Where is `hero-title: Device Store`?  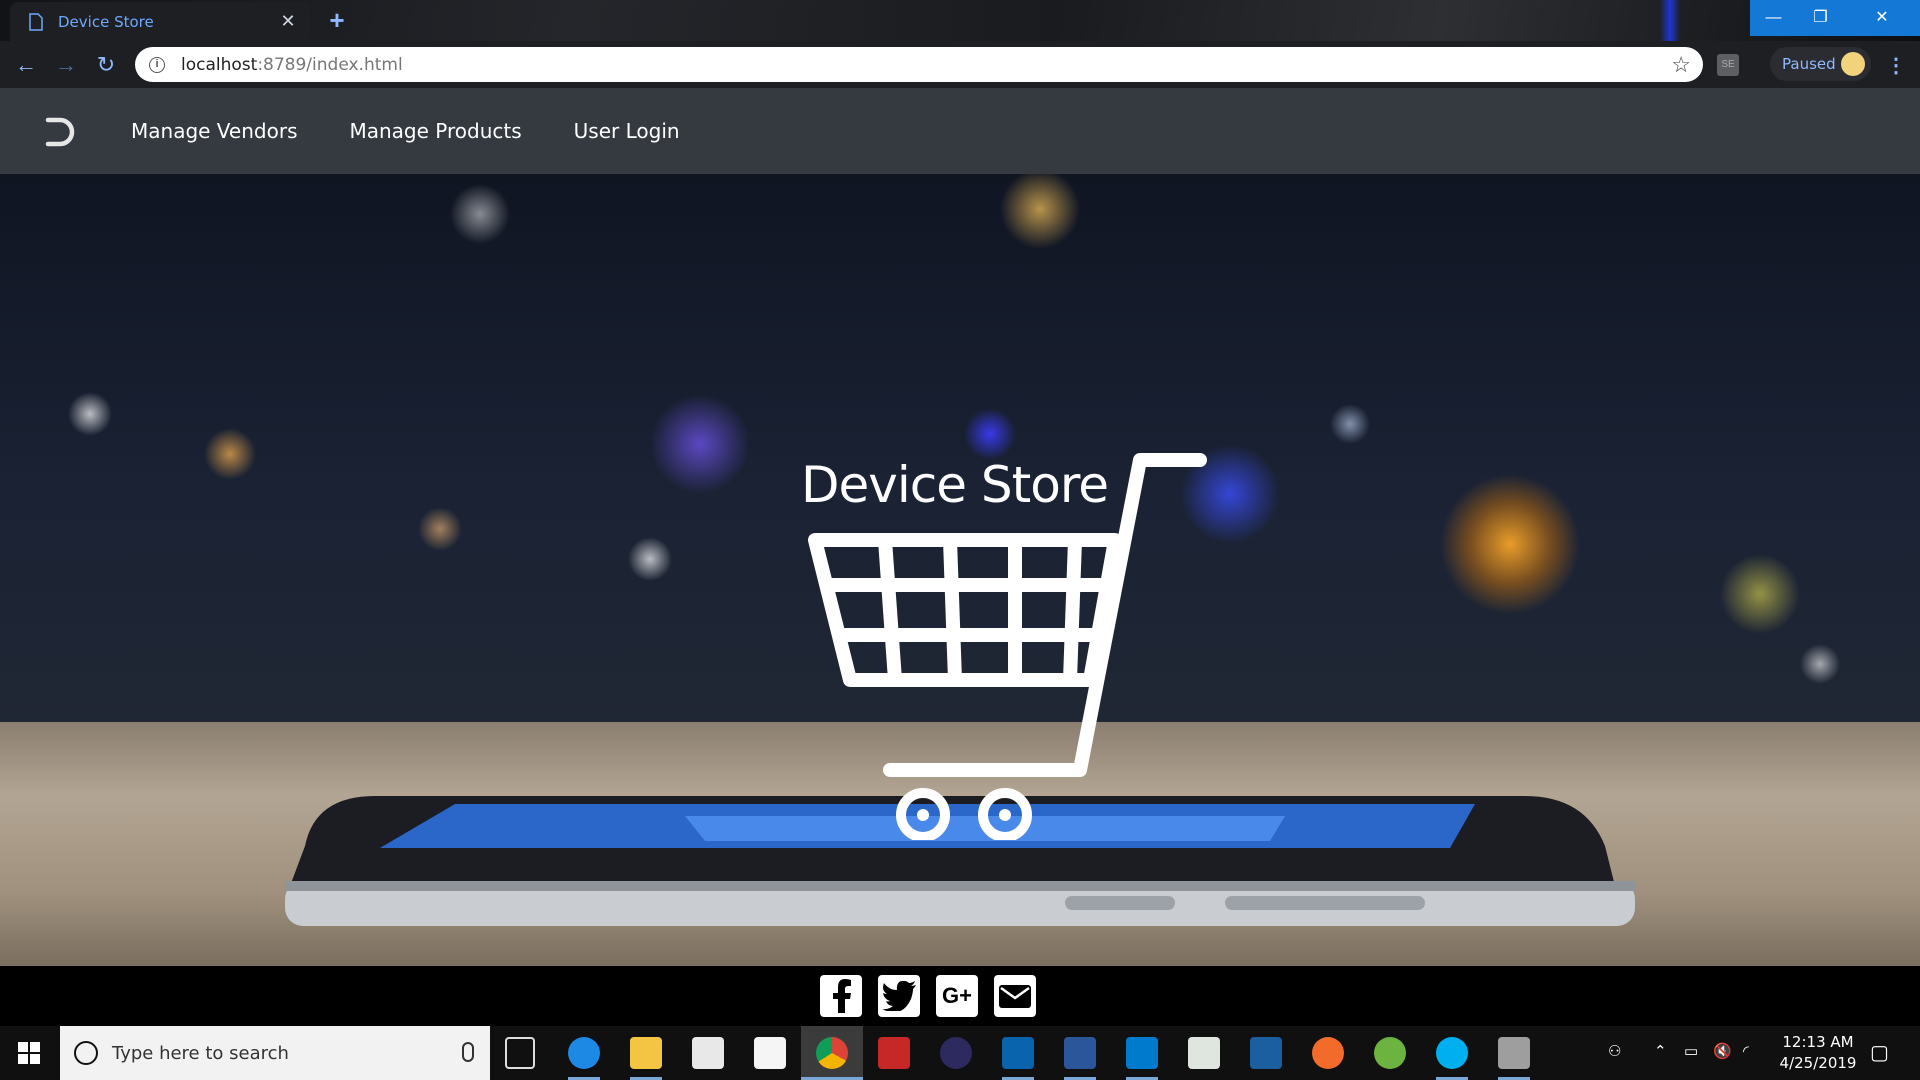
hero-title: Device Store is located at coordinates (955, 485).